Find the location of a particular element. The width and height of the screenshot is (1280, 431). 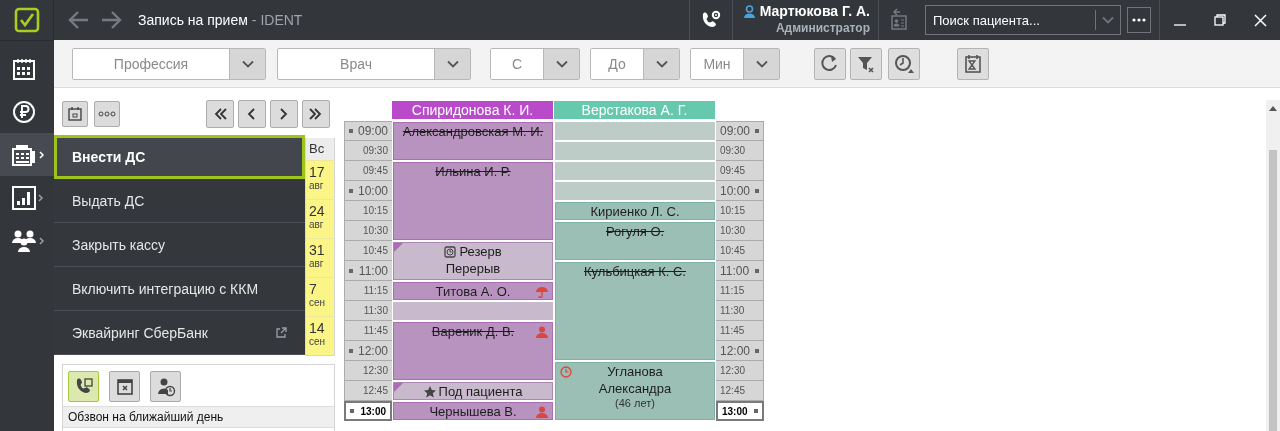

caret-icon is located at coordinates (247, 63).